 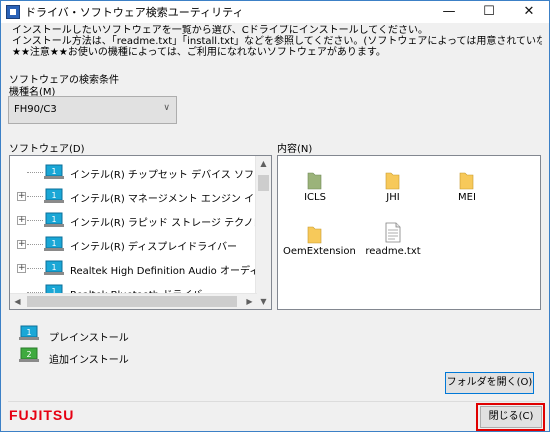 I want to click on vertical-scrollbar: ▲ ▼, so click(x=263, y=232).